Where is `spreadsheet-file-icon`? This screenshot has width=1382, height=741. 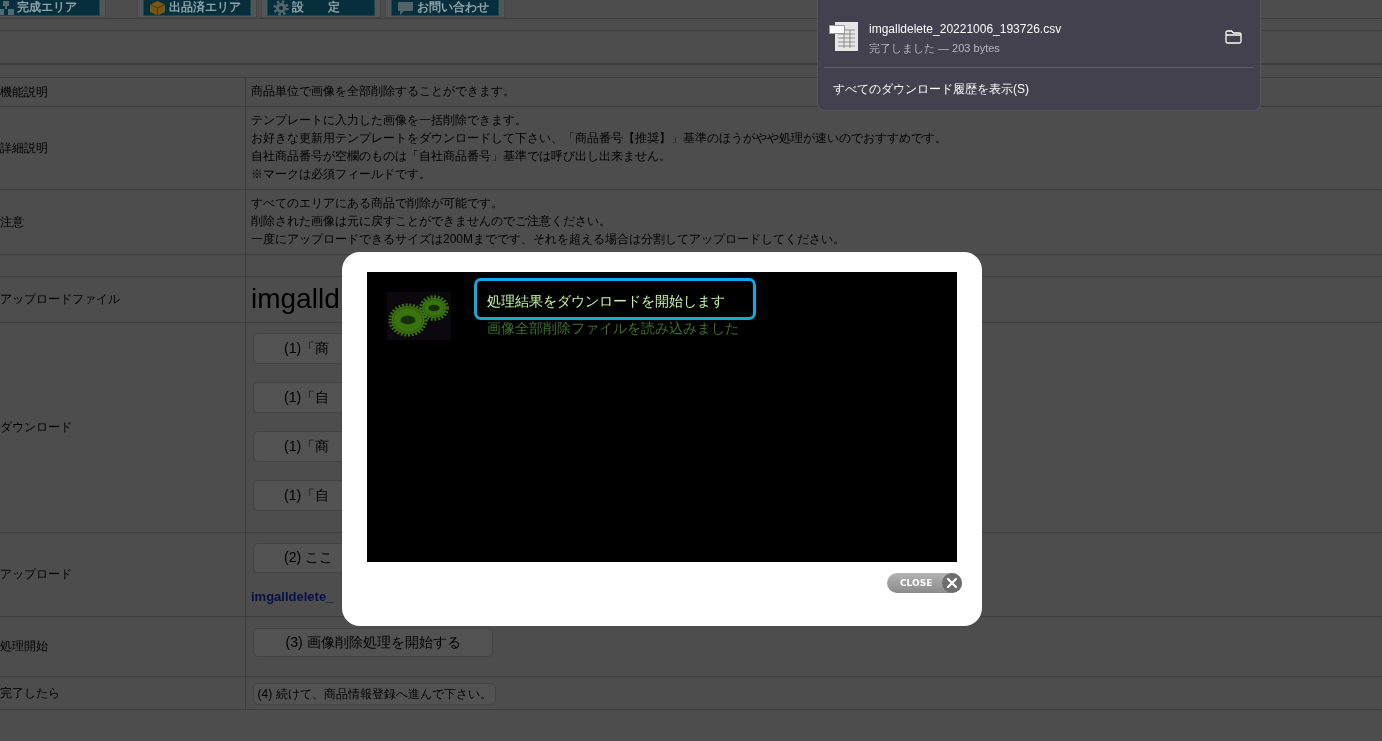
spreadsheet-file-icon is located at coordinates (844, 36).